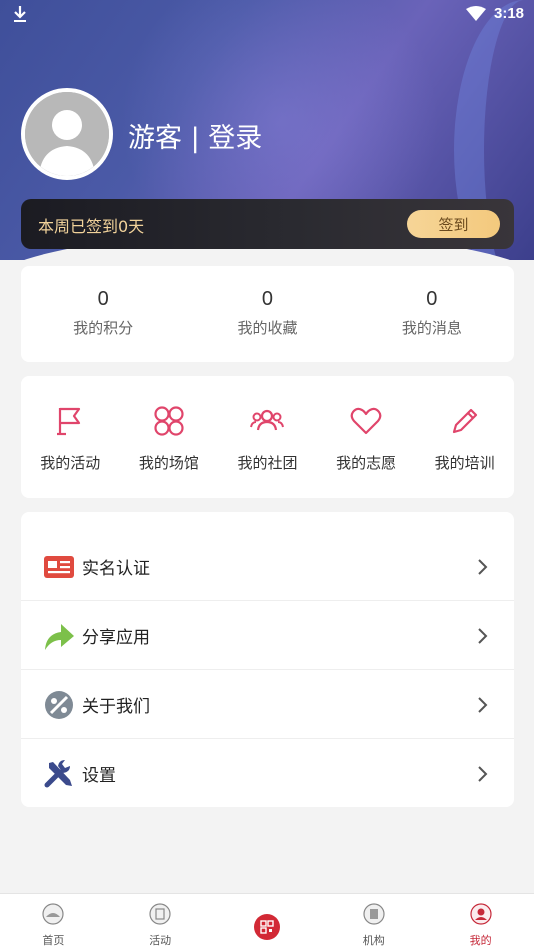 This screenshot has width=534, height=949. What do you see at coordinates (99, 776) in the screenshot?
I see `menu-label: 设置` at bounding box center [99, 776].